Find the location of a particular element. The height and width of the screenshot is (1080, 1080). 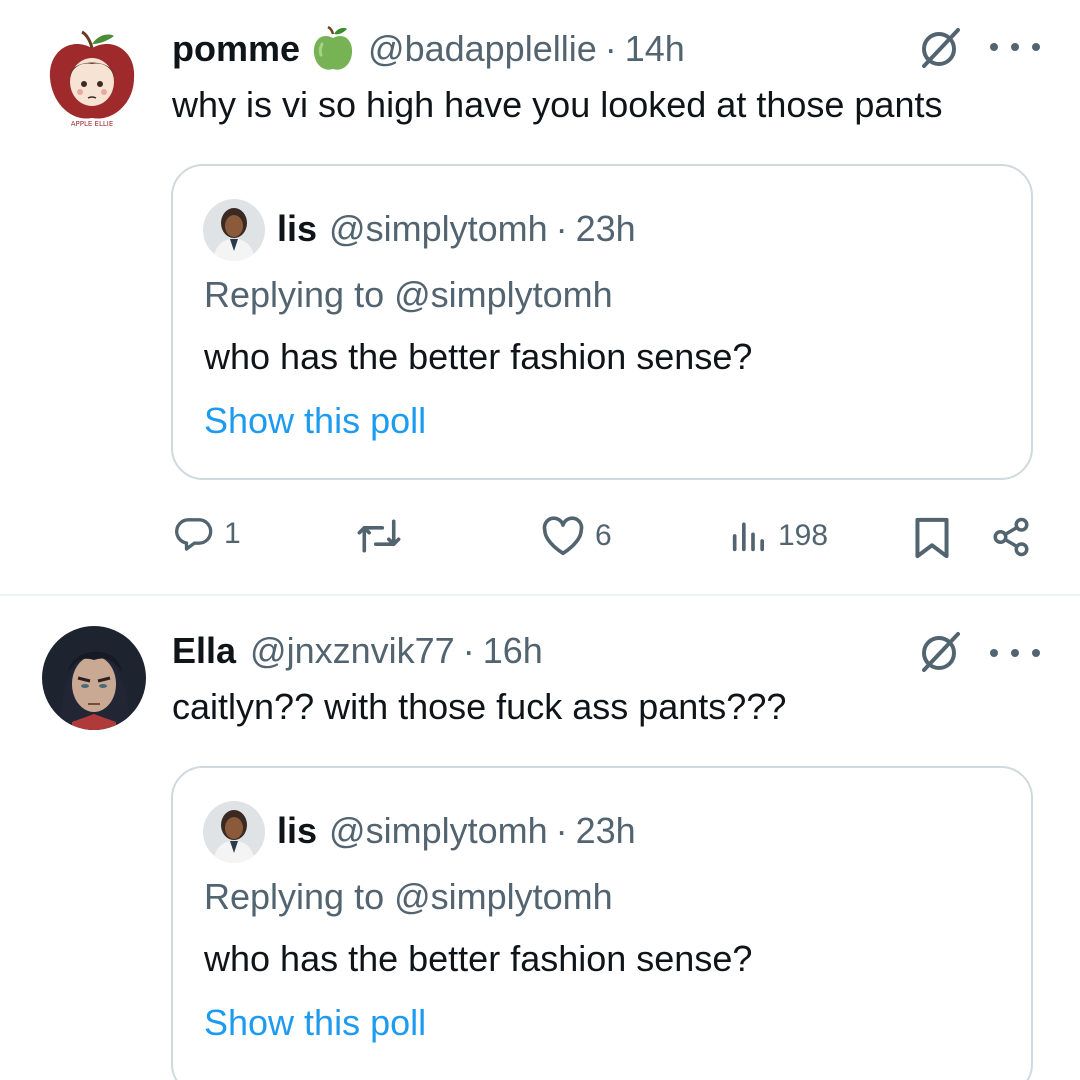

avatar: APPLE ELLIE is located at coordinates (92, 78).